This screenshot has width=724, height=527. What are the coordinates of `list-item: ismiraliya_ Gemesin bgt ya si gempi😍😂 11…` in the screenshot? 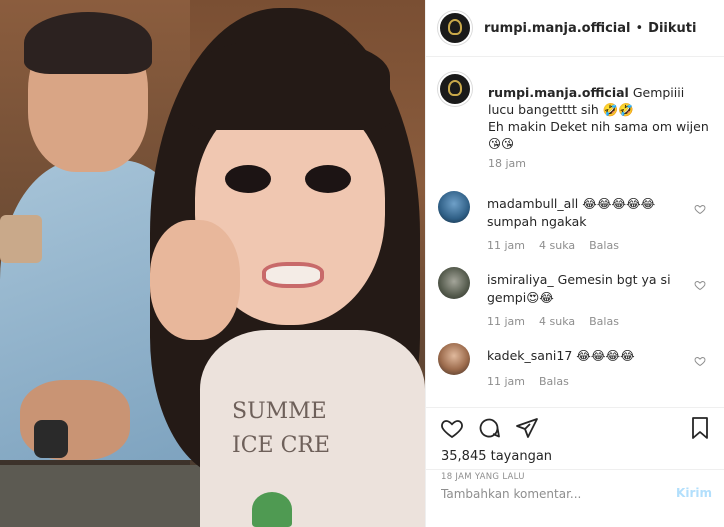 It's located at (578, 302).